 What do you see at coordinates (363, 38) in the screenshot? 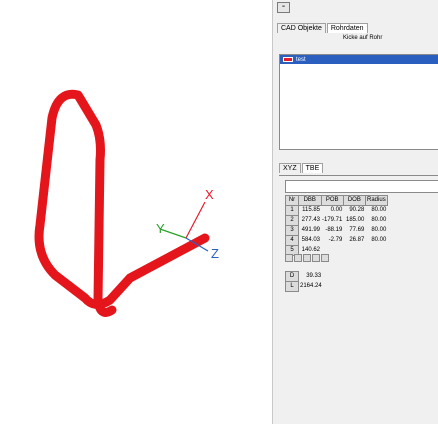
I see `kicke-auf-rohr-label: Kicke auf Rohr` at bounding box center [363, 38].